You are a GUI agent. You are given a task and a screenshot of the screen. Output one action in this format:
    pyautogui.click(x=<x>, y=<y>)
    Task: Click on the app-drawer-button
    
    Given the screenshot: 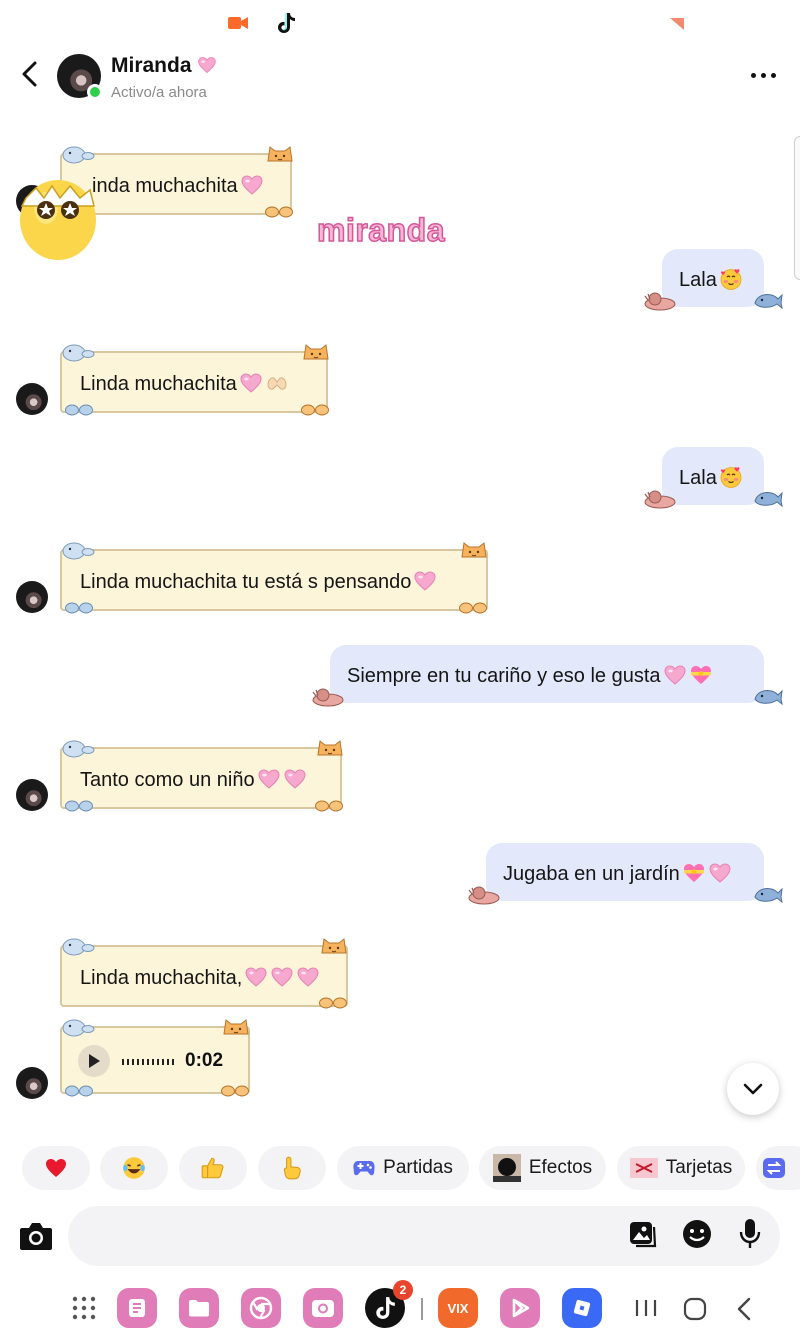 What is the action you would take?
    pyautogui.click(x=84, y=1308)
    